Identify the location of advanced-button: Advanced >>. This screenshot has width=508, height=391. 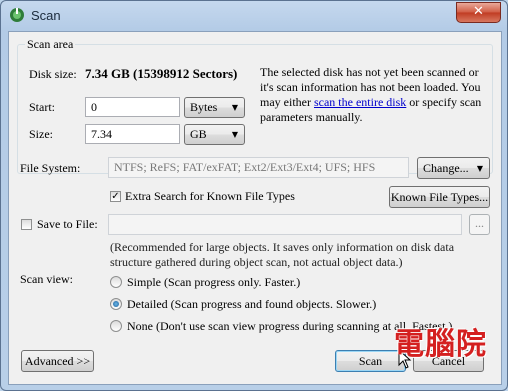
(57, 361).